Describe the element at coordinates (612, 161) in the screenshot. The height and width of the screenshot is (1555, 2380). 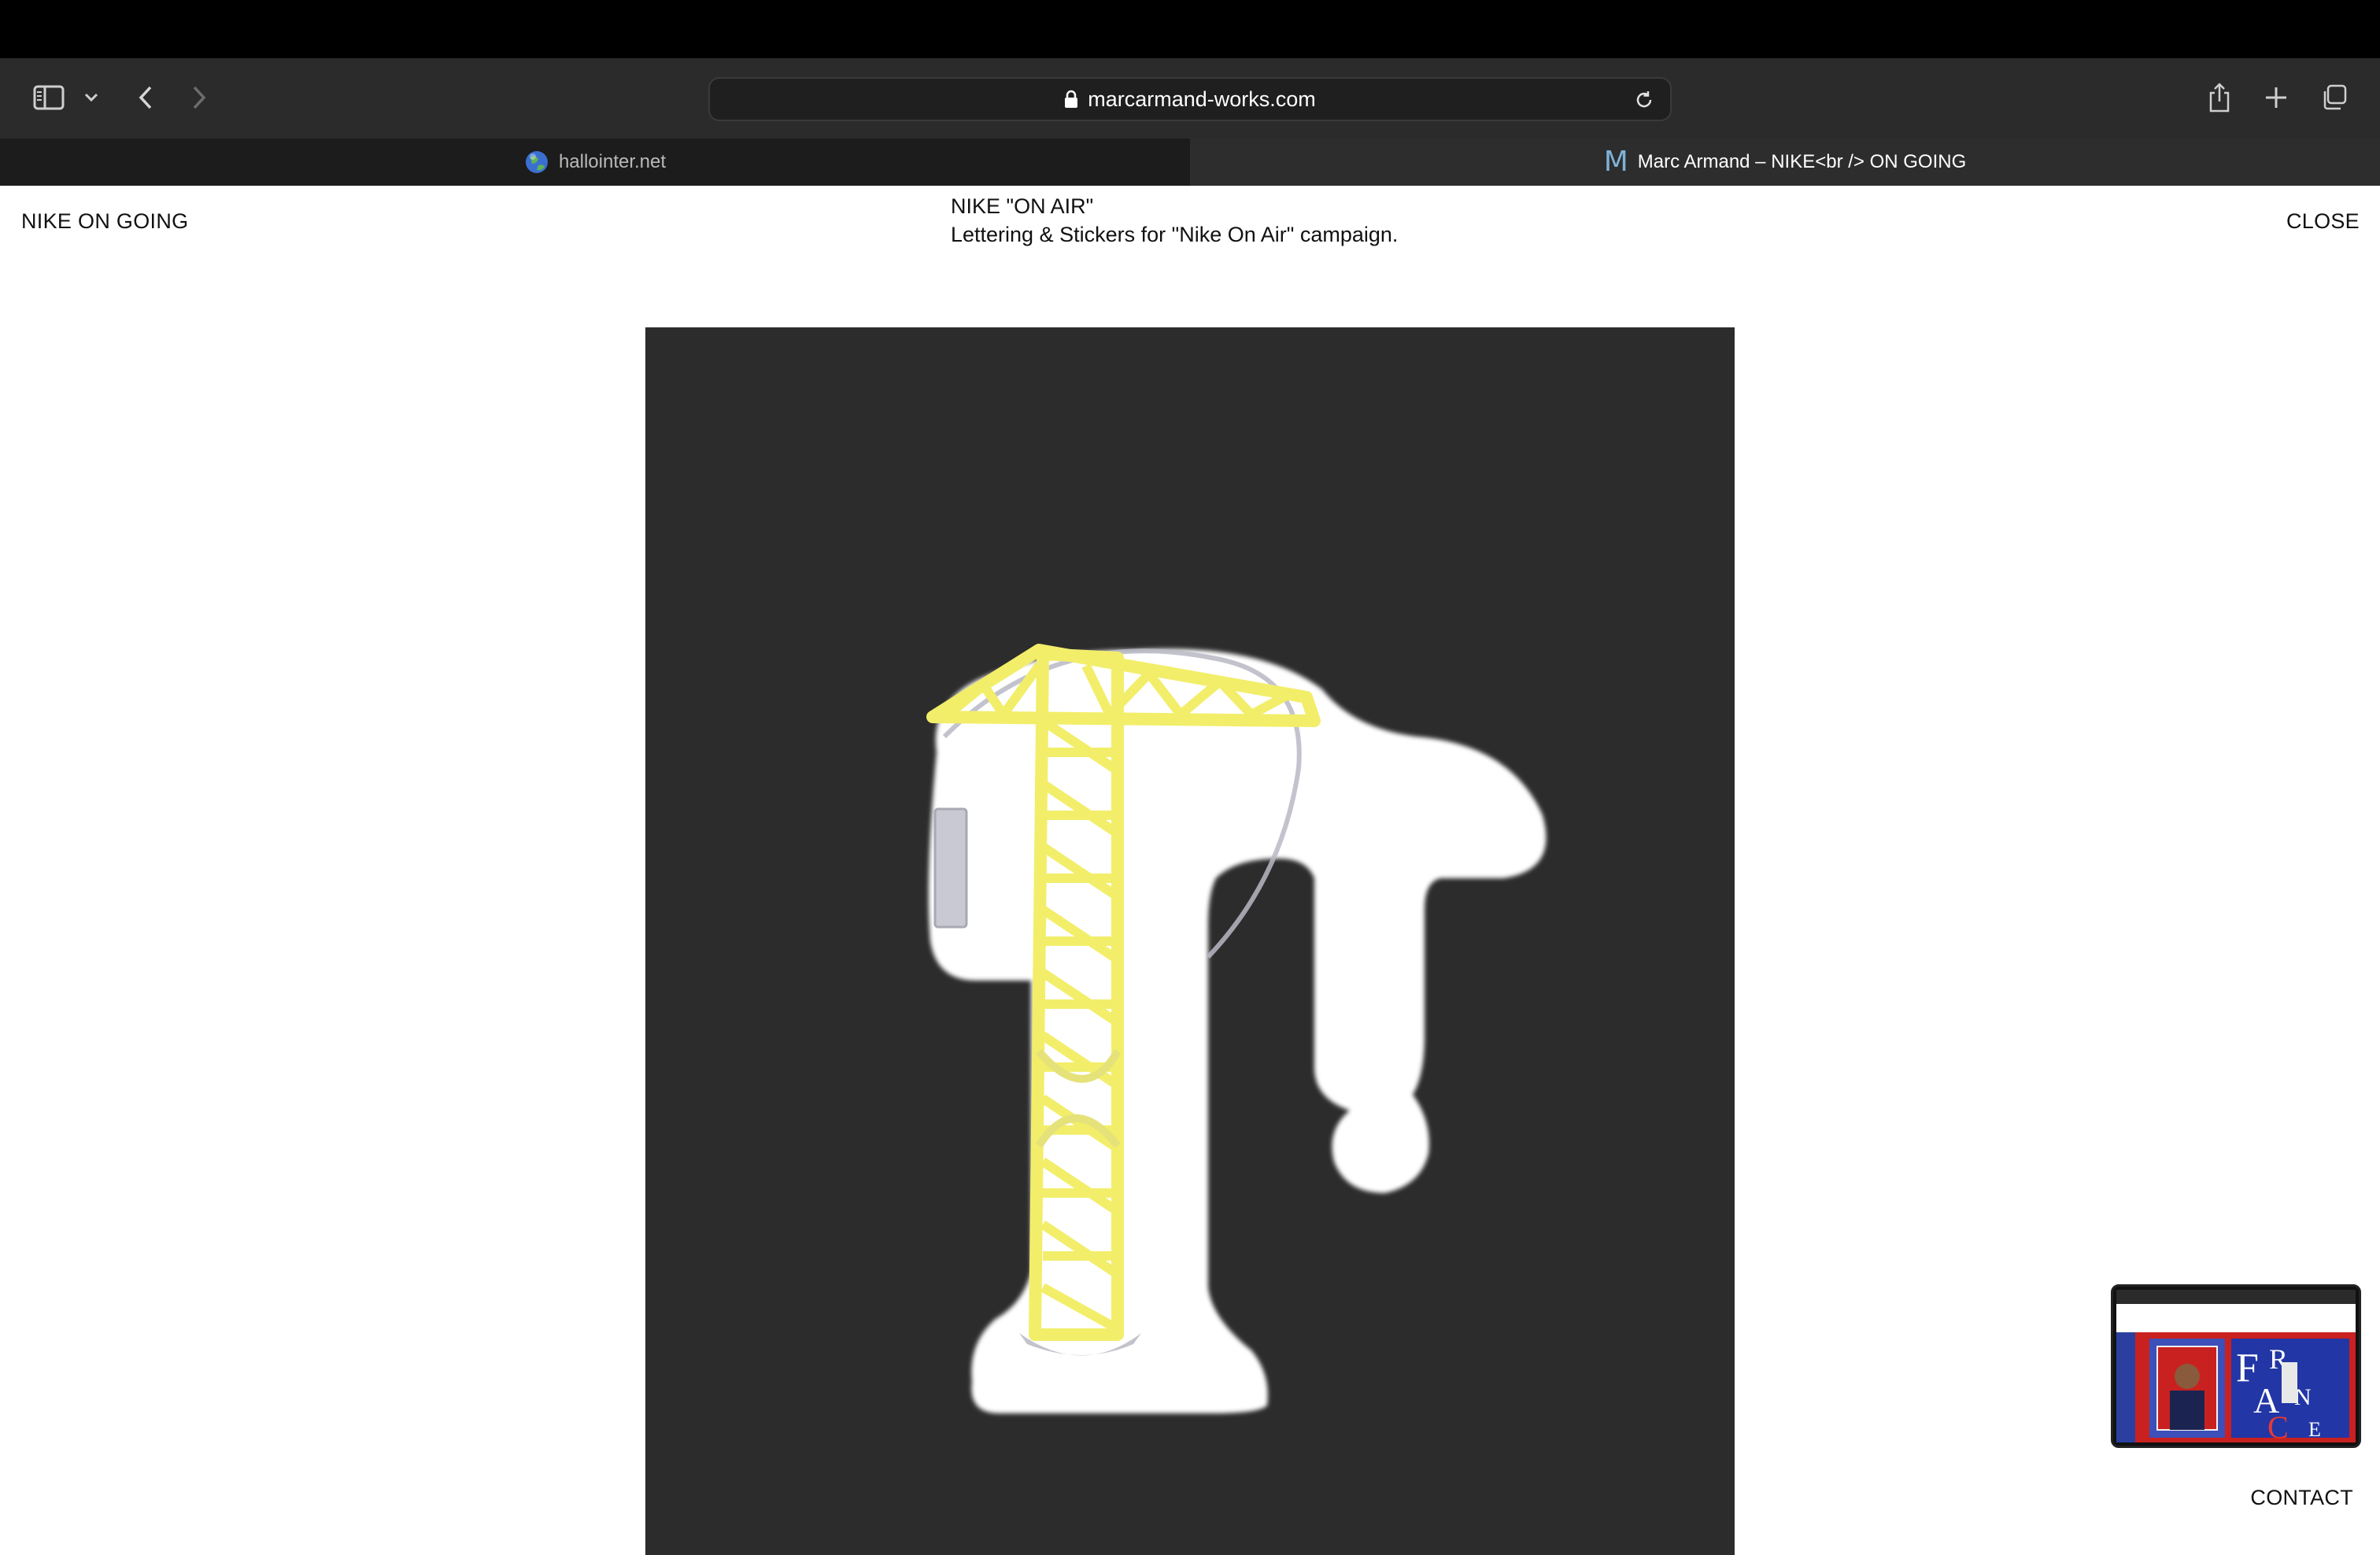
I see `tab-label: hallointer.net` at that location.